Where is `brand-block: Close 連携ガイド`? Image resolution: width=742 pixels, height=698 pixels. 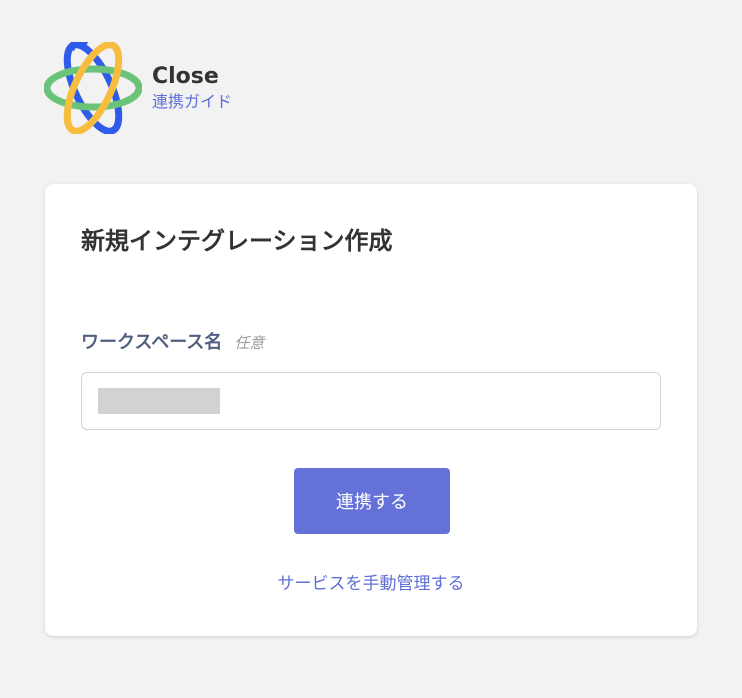
brand-block: Close 連携ガイド is located at coordinates (192, 88).